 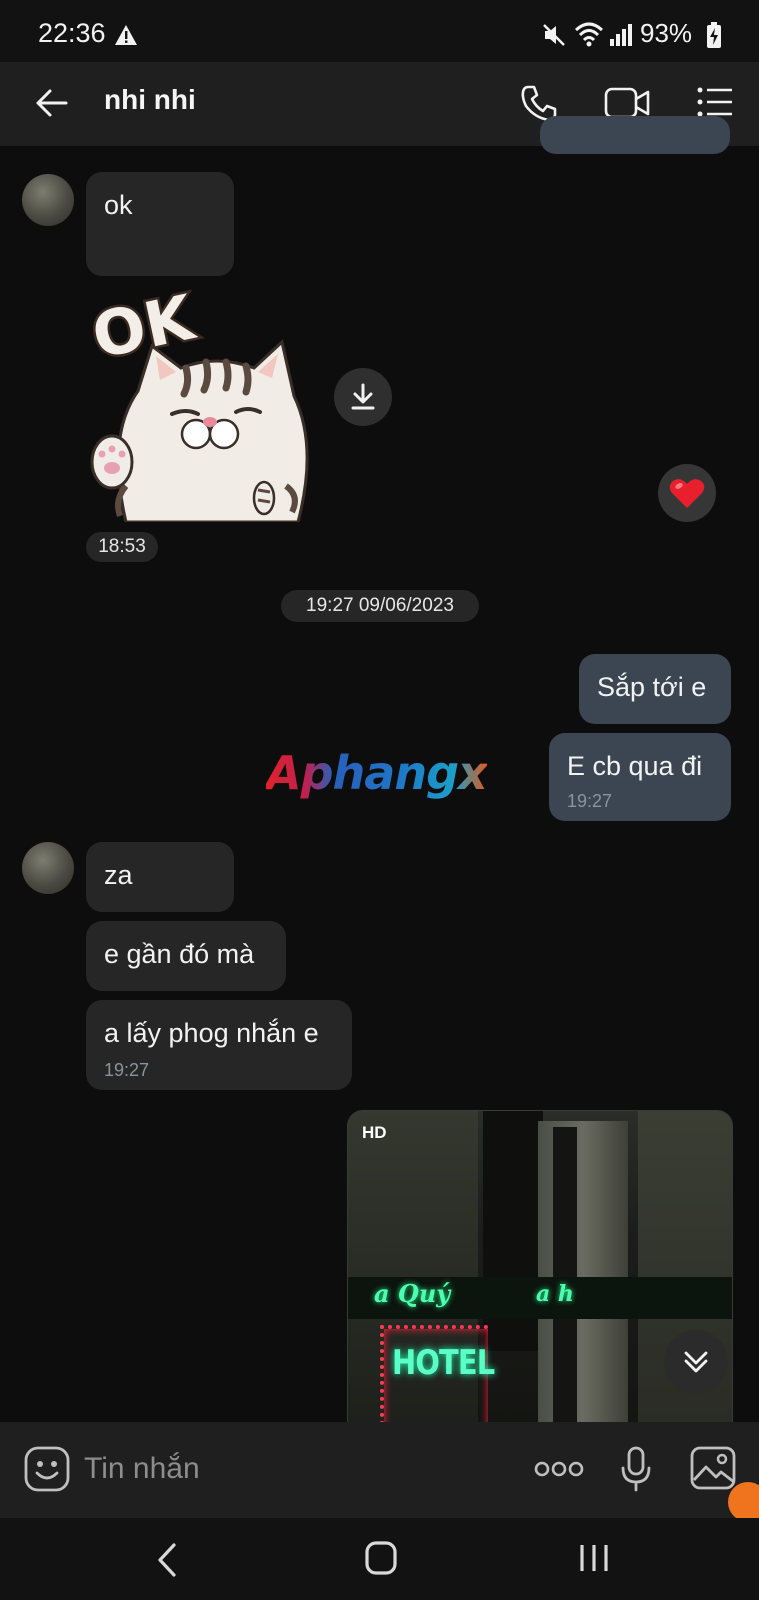 I want to click on battery-charging-icon, so click(x=714, y=35).